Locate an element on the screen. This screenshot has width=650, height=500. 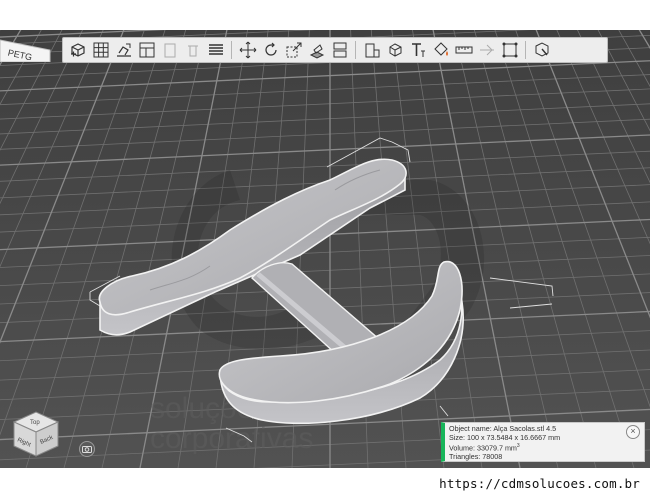
grid-icon is located at coordinates (100, 50).